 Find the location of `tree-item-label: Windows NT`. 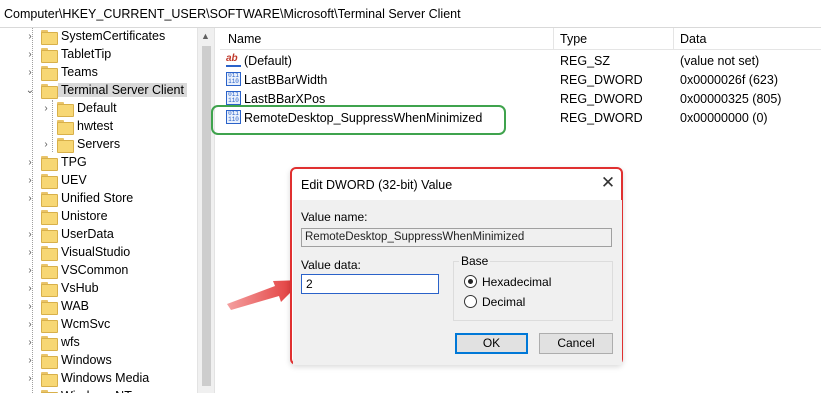

tree-item-label: Windows NT is located at coordinates (96, 391).